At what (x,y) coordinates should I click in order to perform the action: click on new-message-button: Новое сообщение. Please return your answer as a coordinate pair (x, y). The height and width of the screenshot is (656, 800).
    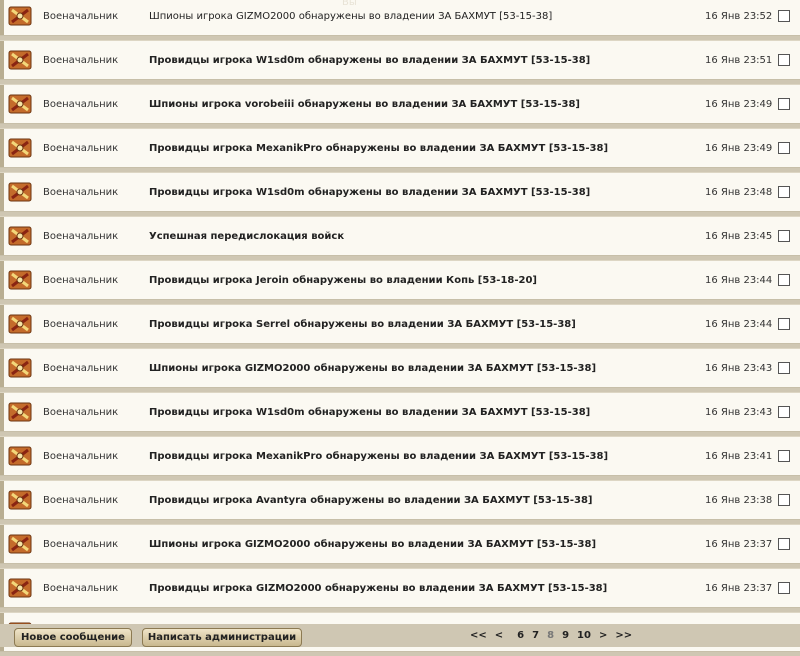
    Looking at the image, I should click on (73, 637).